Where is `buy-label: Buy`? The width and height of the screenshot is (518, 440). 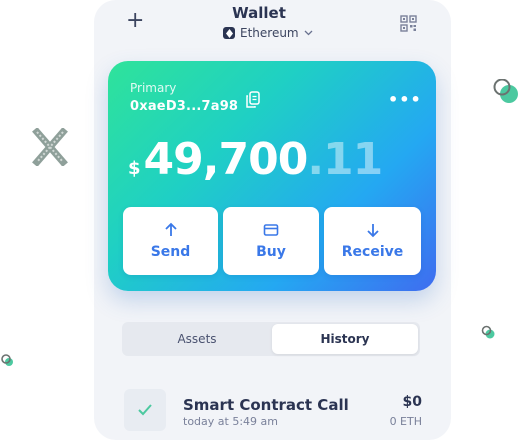 buy-label: Buy is located at coordinates (271, 252).